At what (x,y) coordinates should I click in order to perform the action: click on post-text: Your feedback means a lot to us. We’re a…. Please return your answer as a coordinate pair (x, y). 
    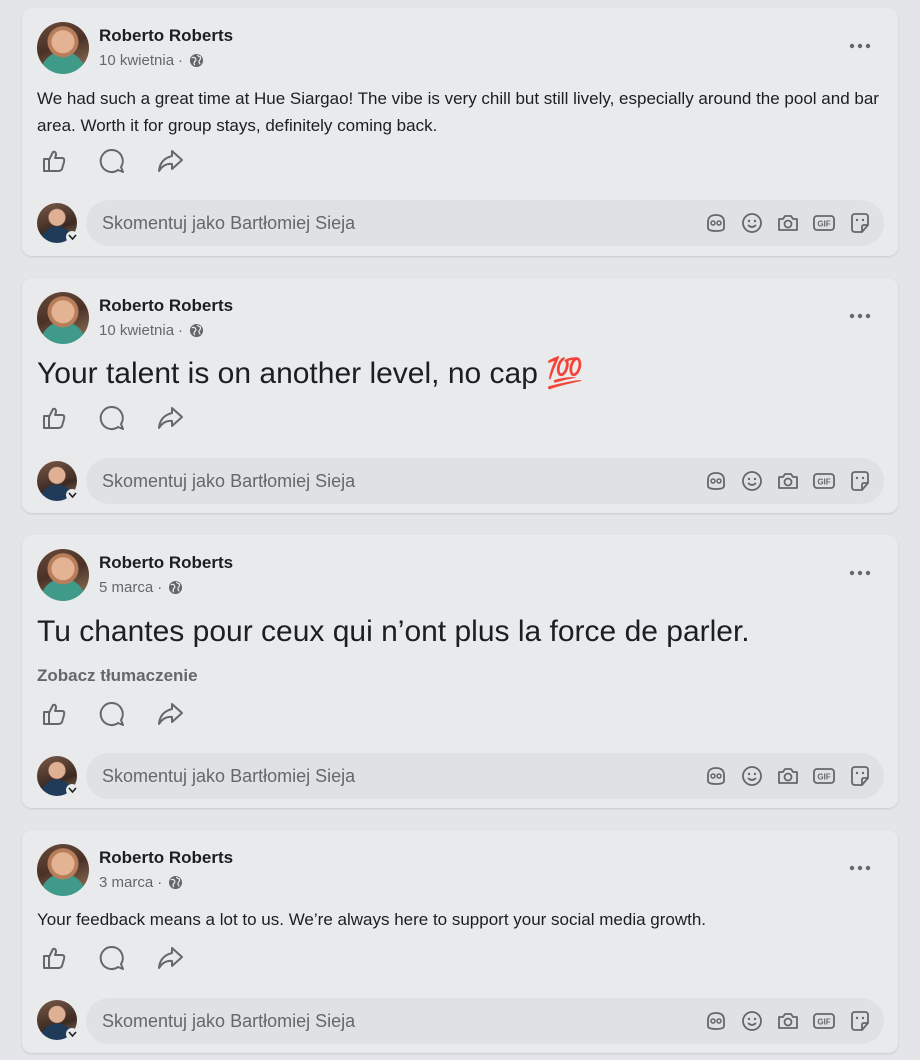
    Looking at the image, I should click on (372, 919).